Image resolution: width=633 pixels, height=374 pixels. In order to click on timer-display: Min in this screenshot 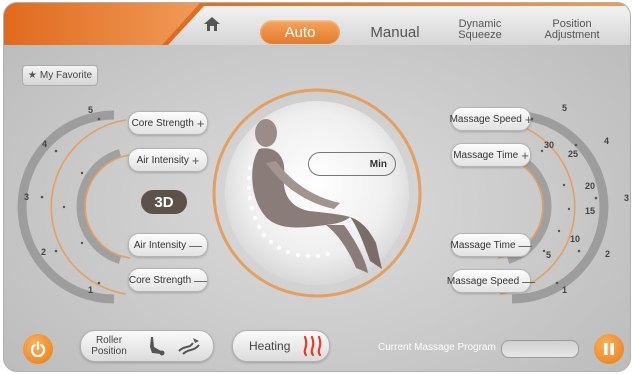, I will do `click(352, 164)`.